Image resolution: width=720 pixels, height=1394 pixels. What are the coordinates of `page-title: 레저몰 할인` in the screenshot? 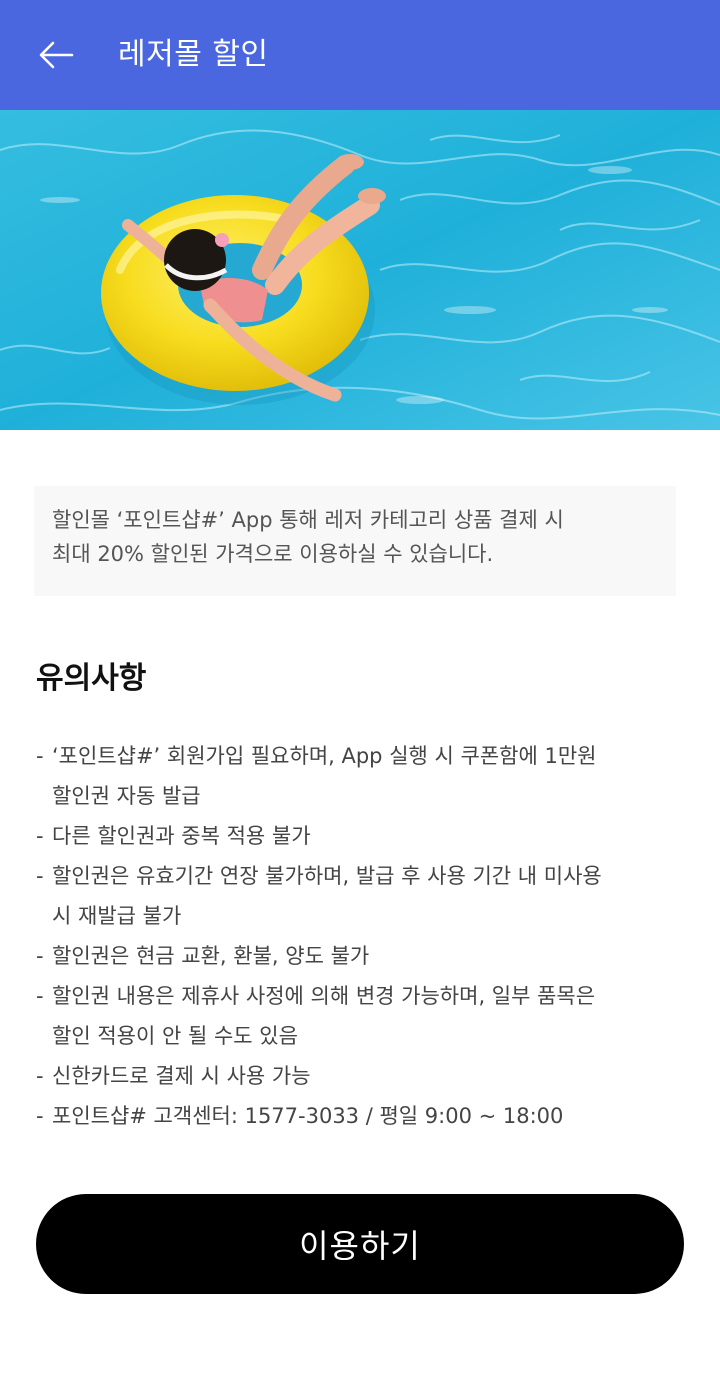 It's located at (193, 54).